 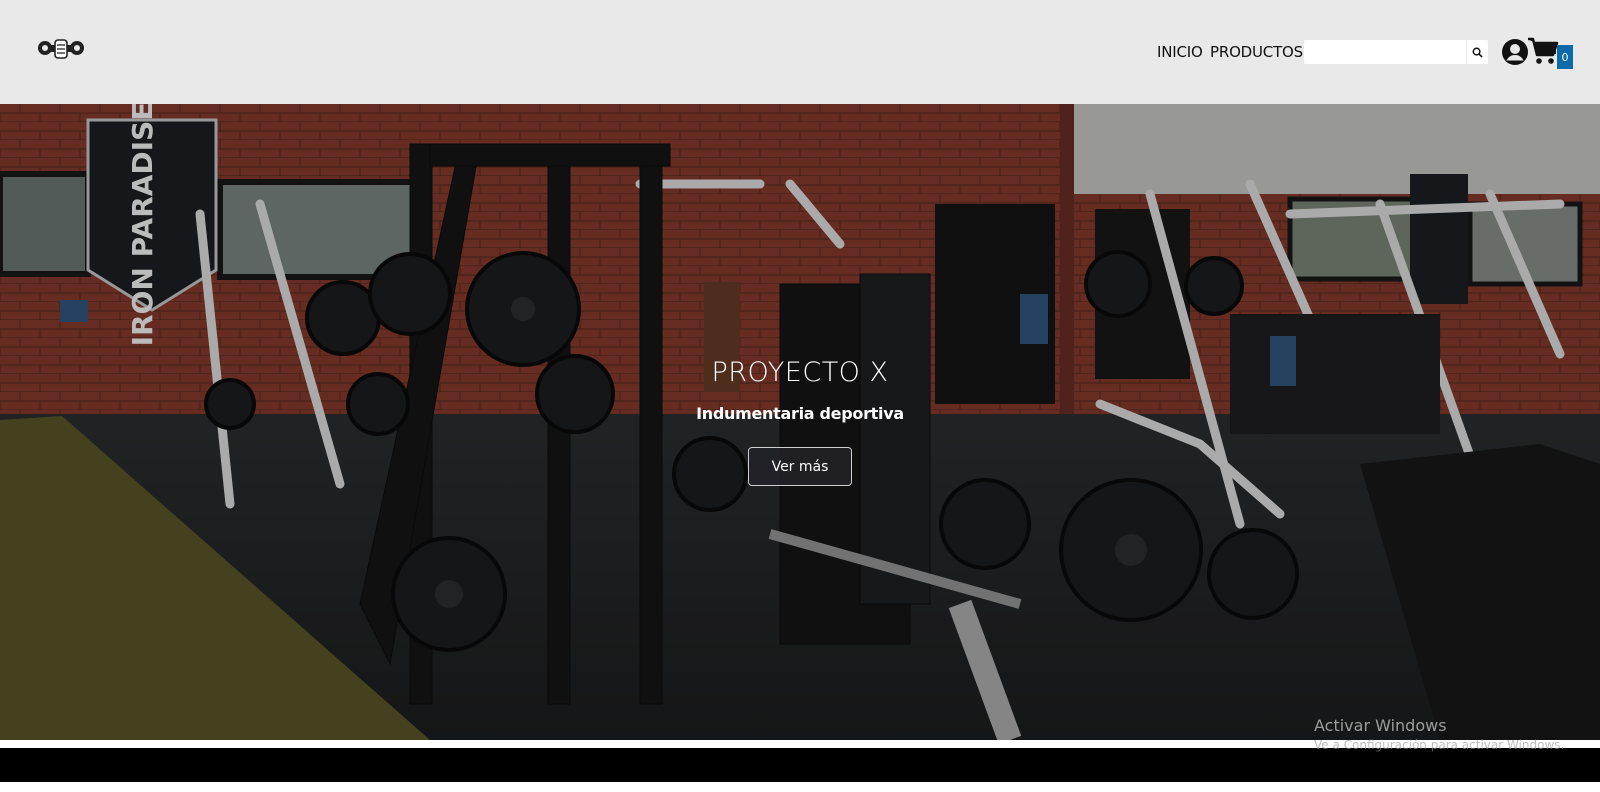 What do you see at coordinates (1380, 725) in the screenshot?
I see `windows-activation-title: Activar Windows` at bounding box center [1380, 725].